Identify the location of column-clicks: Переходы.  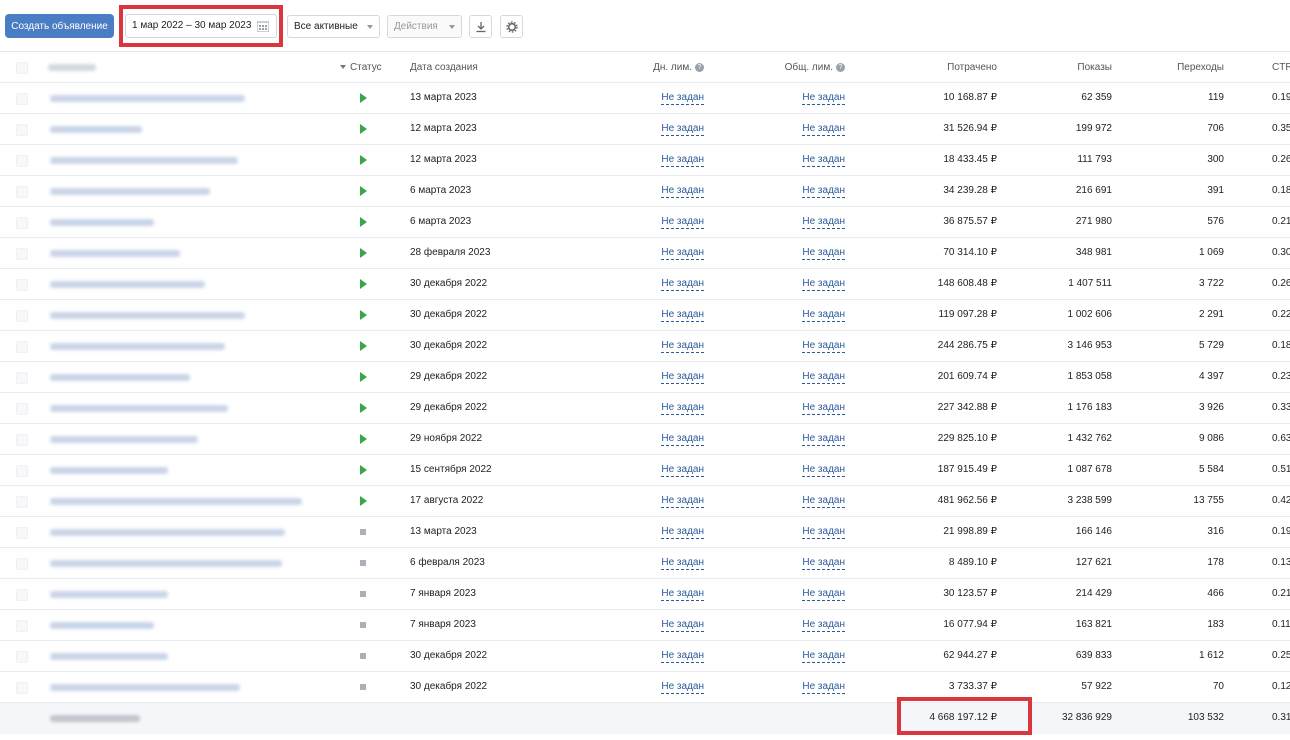
(1172, 67).